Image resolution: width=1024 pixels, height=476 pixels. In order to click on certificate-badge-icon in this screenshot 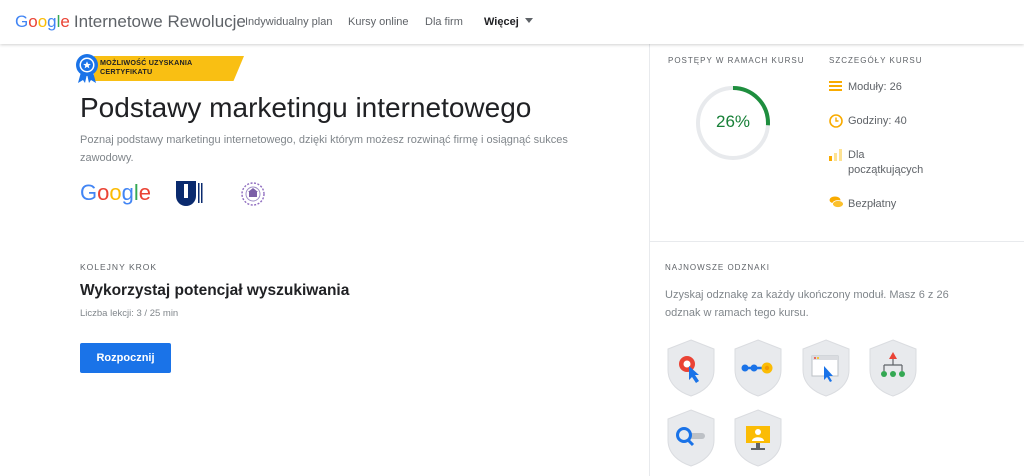, I will do `click(87, 68)`.